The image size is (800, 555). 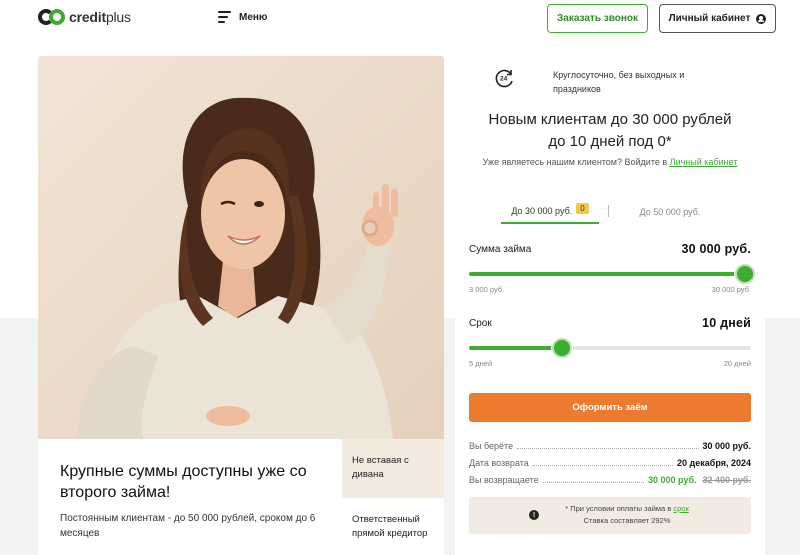 What do you see at coordinates (761, 18) in the screenshot?
I see `user-icon` at bounding box center [761, 18].